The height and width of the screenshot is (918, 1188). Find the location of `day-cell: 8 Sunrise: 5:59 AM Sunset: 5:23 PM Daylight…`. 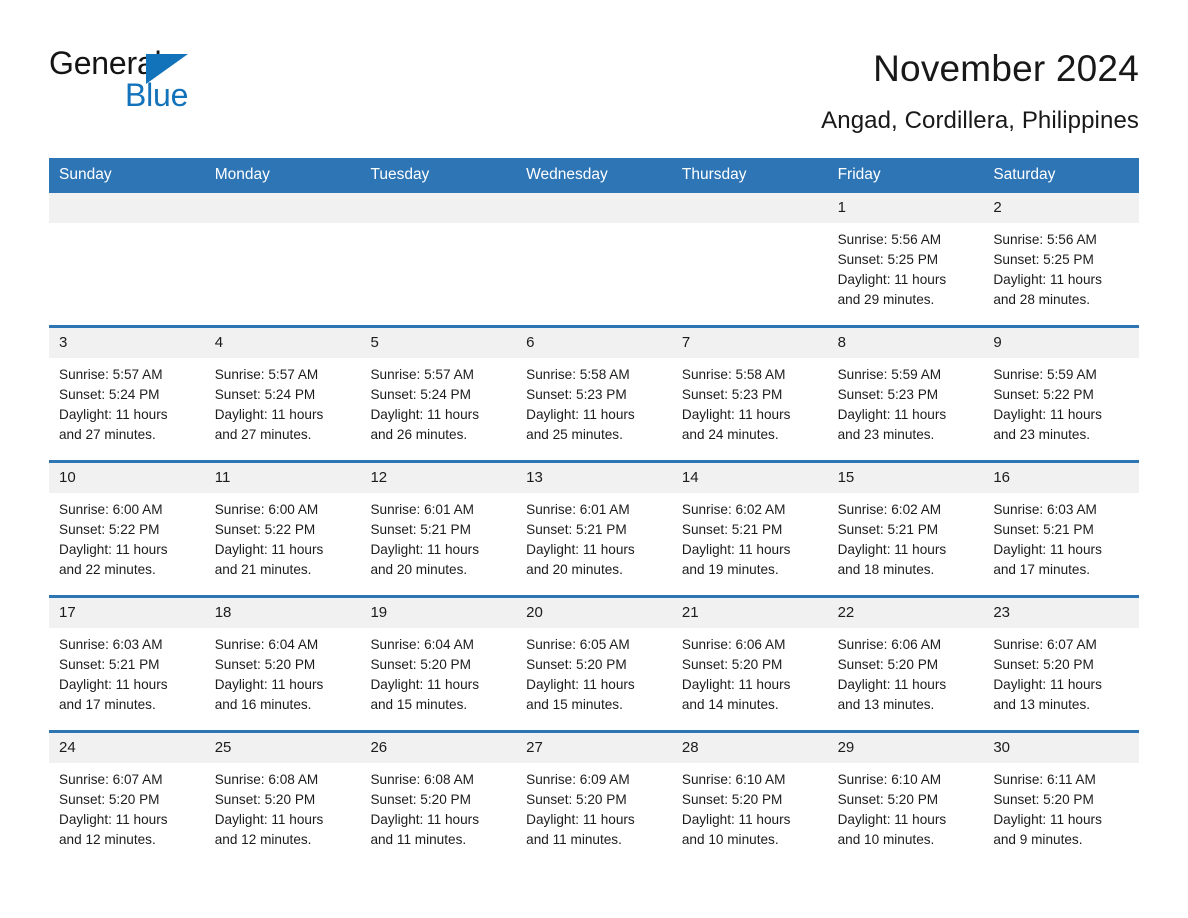

day-cell: 8 Sunrise: 5:59 AM Sunset: 5:23 PM Daylight… is located at coordinates (905, 394).